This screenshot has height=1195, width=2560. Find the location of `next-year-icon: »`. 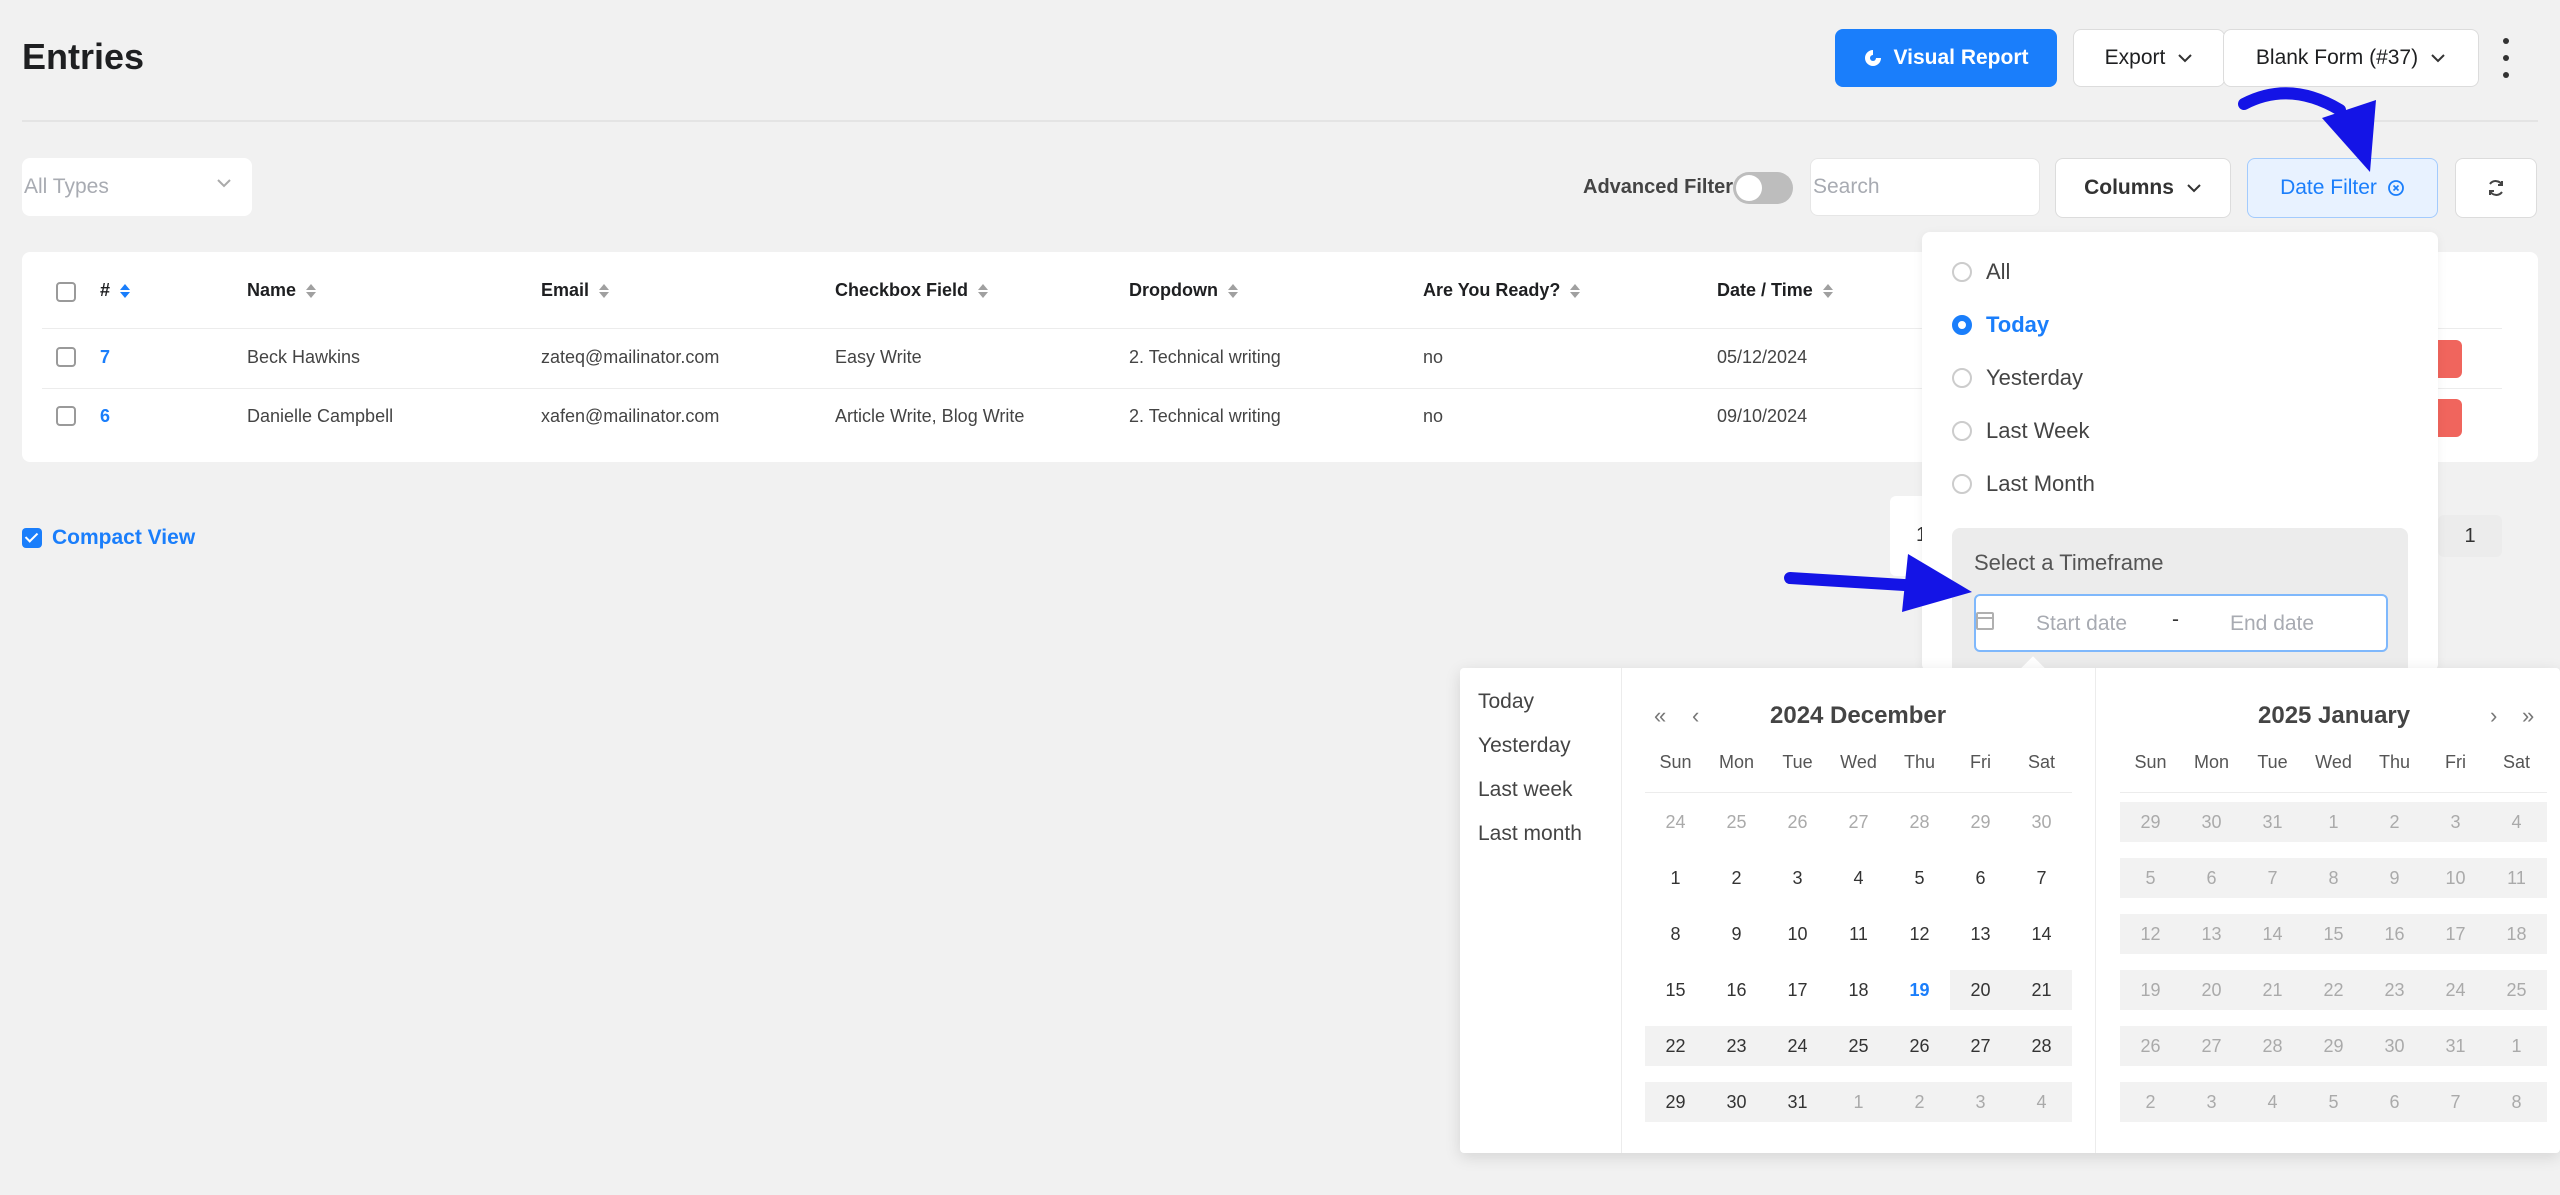

next-year-icon: » is located at coordinates (2528, 716).